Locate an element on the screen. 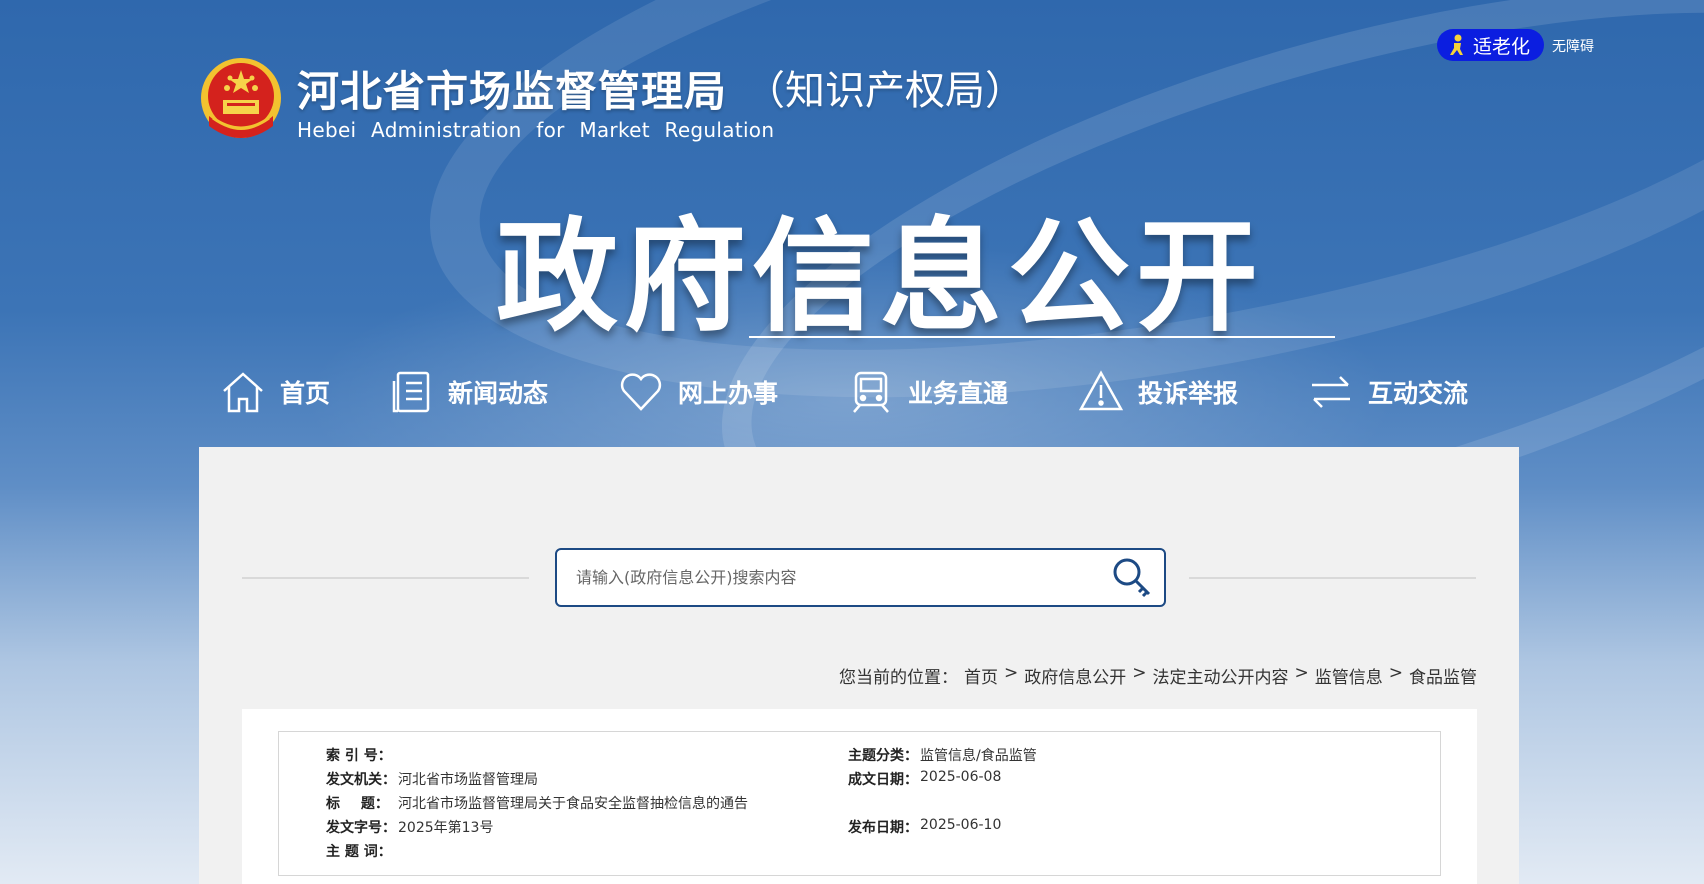 The image size is (1704, 884). info-publish-row: 发布日期： 2025-06-10 is located at coordinates (924, 827).